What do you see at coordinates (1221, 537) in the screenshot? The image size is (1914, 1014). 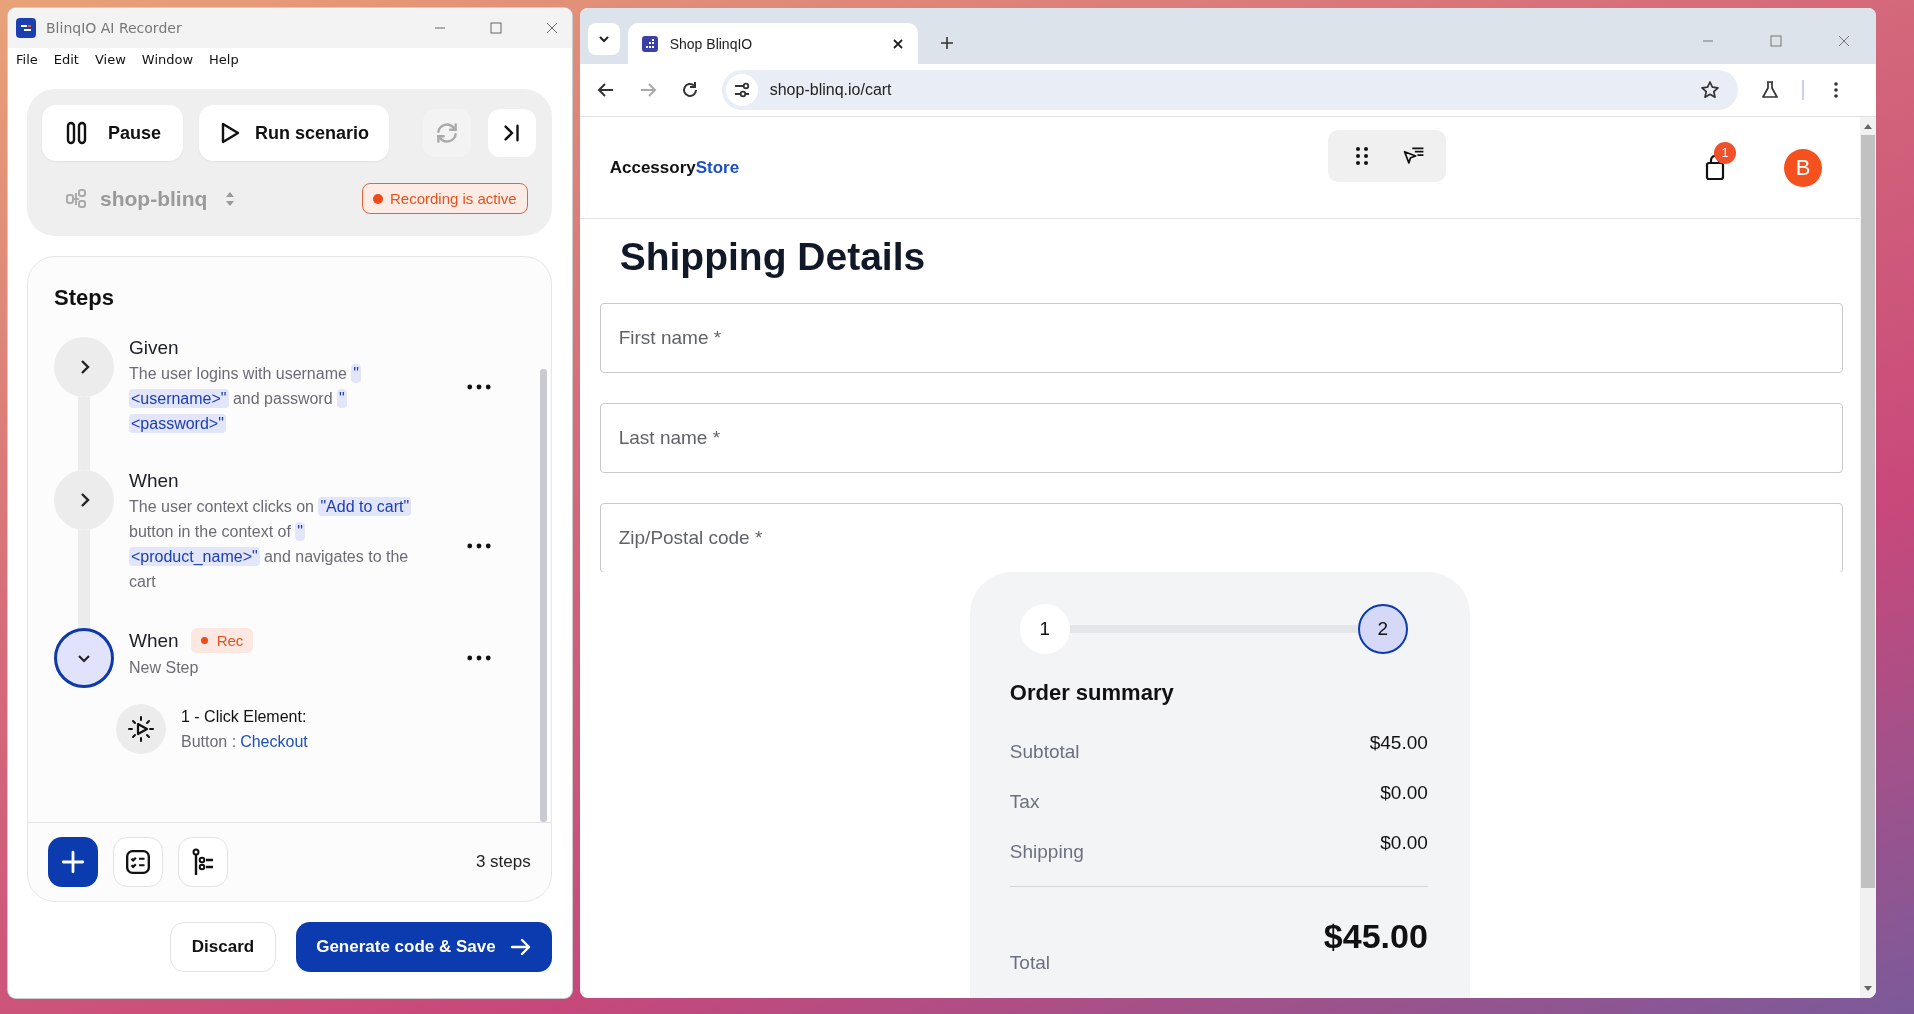 I see `text-field: Zip/Postal code *` at bounding box center [1221, 537].